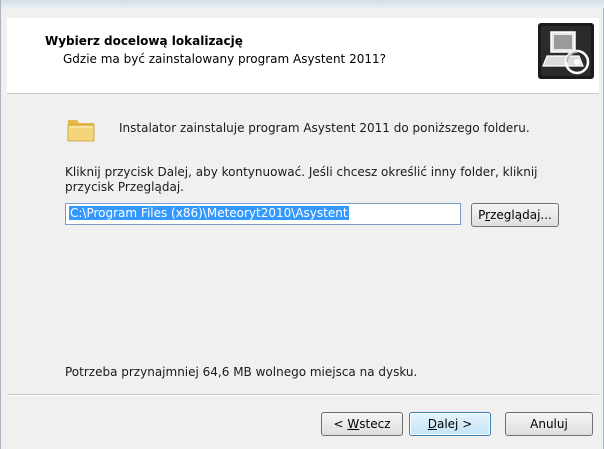 This screenshot has width=604, height=449. Describe the element at coordinates (81, 131) in the screenshot. I see `folder-icon` at that location.